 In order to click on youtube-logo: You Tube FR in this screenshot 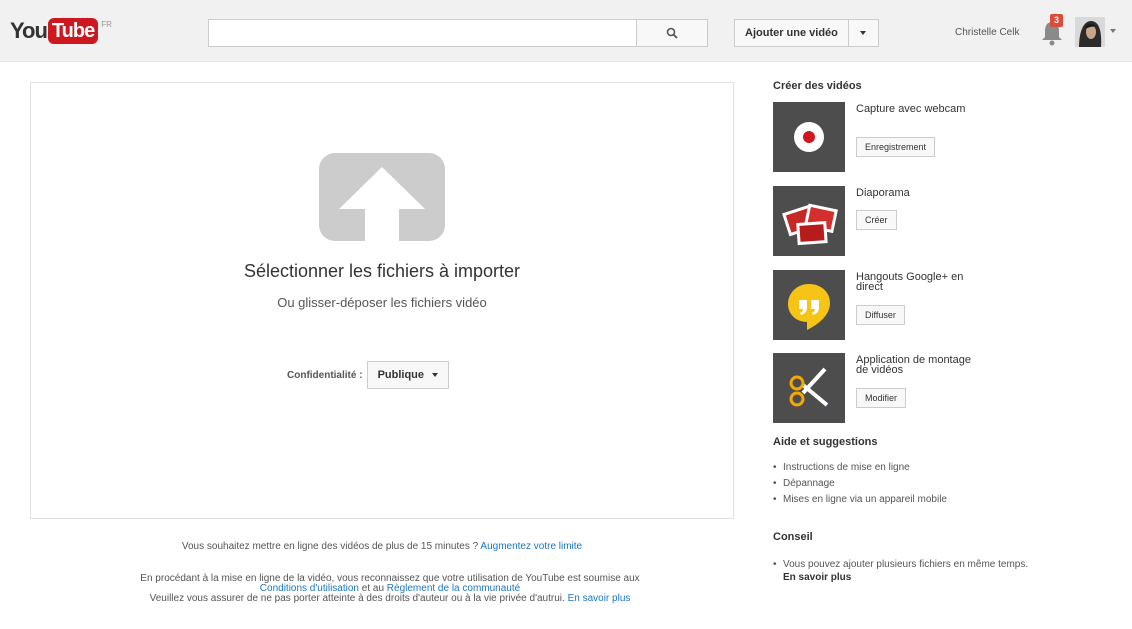, I will do `click(61, 31)`.